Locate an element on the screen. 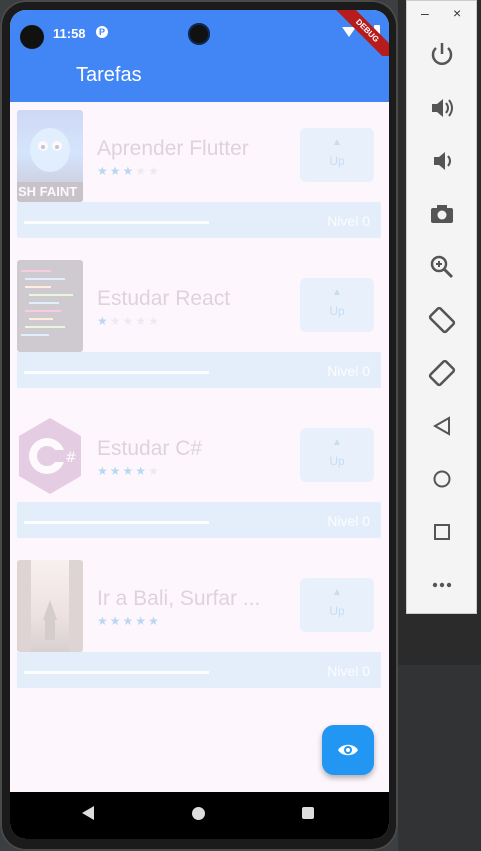 Image resolution: width=481 pixels, height=851 pixels. page-title: Tarefas is located at coordinates (109, 75).